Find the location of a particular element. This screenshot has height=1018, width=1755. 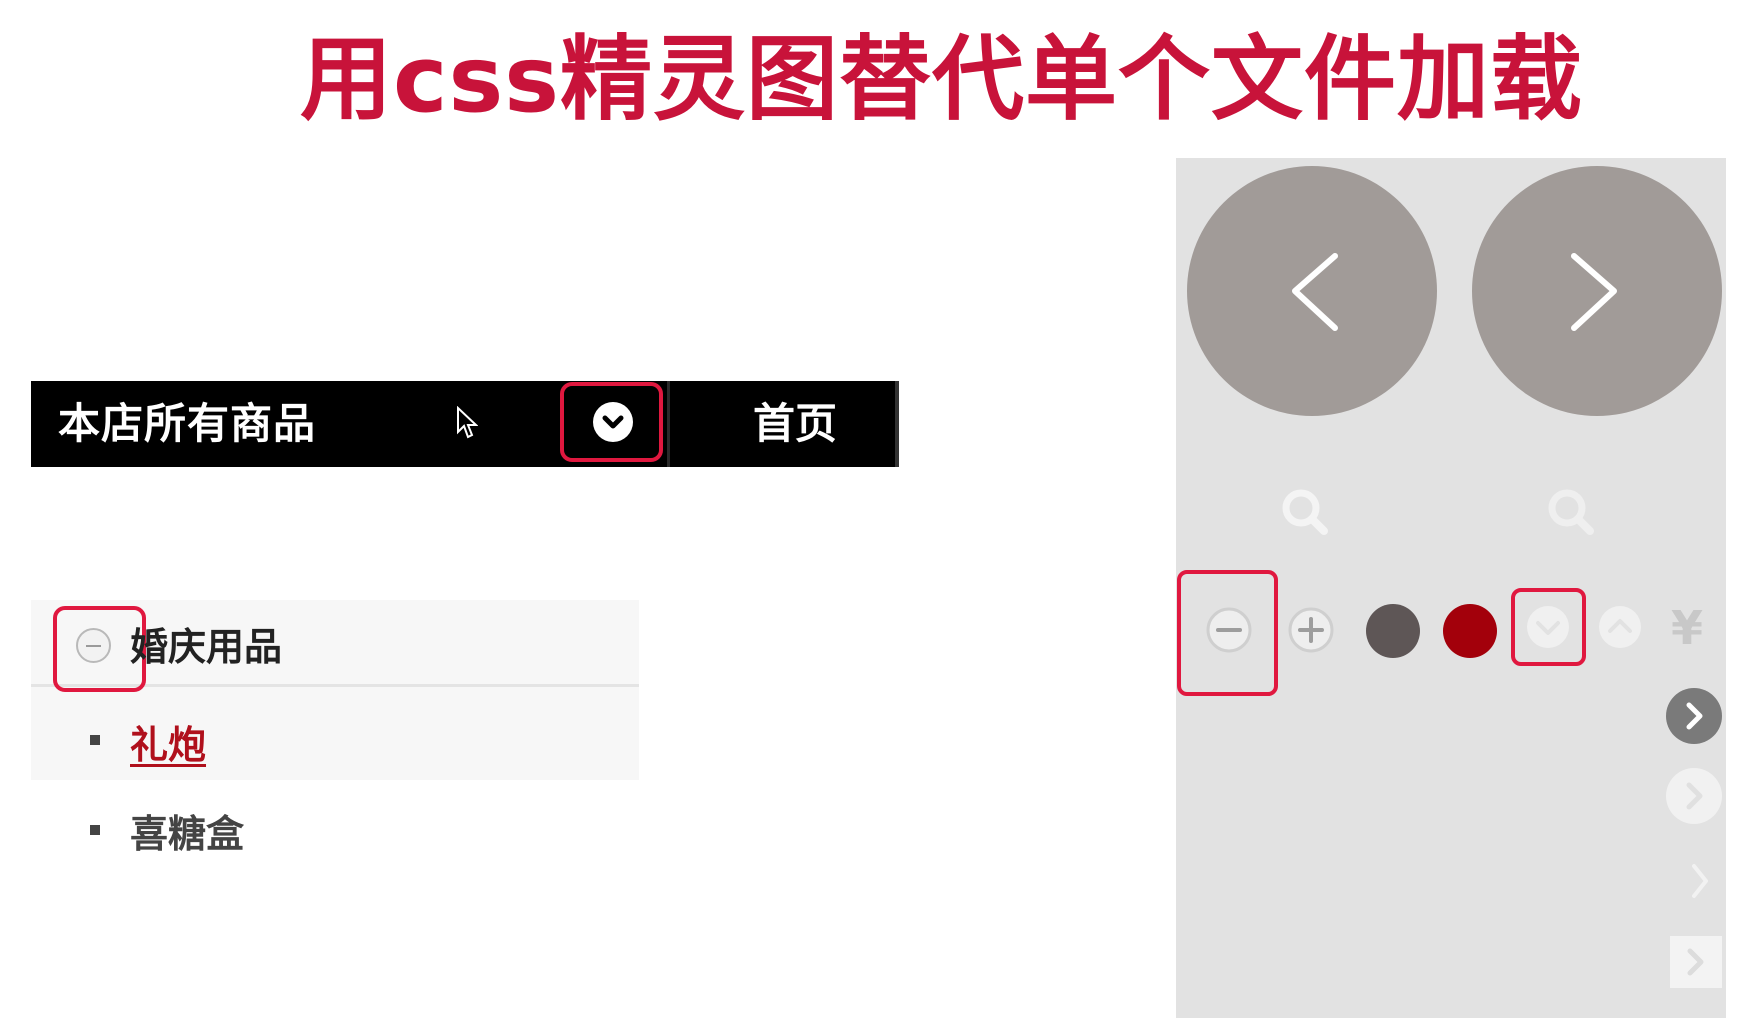

nav-bar-edge is located at coordinates (897, 424).